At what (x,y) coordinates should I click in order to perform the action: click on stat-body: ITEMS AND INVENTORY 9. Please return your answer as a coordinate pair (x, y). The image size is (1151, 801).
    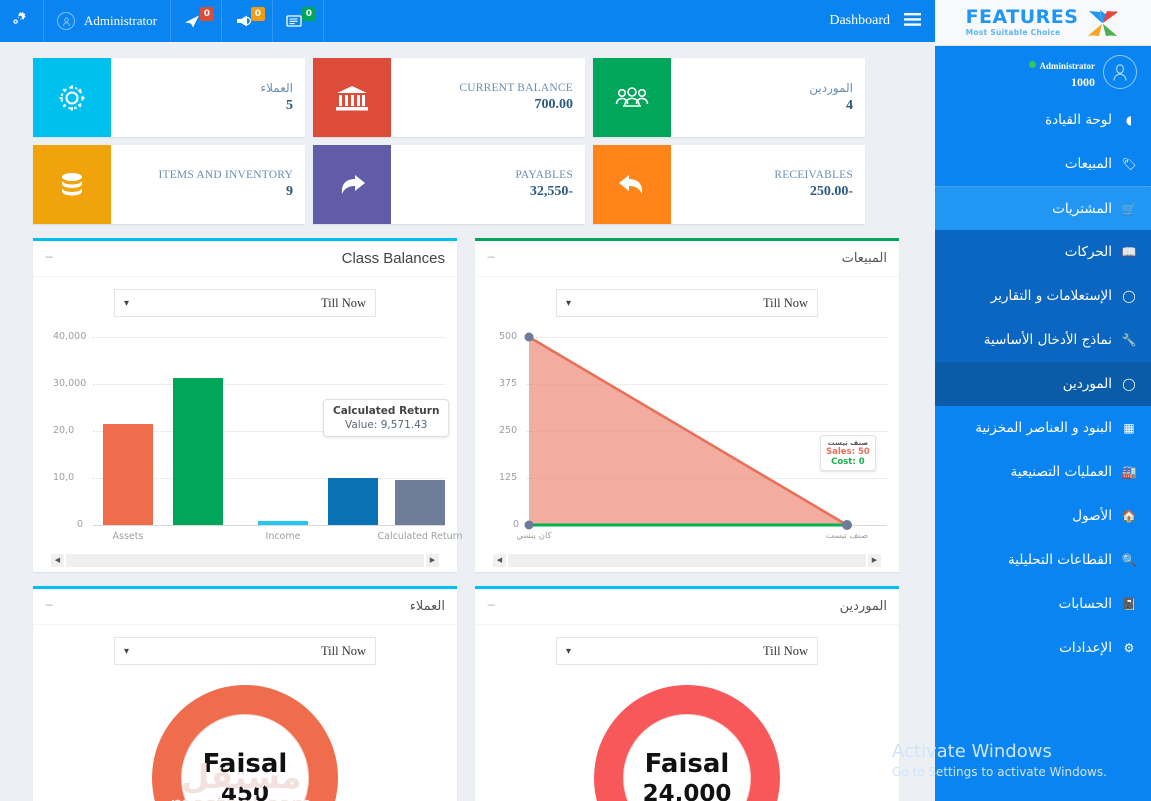
    Looking at the image, I should click on (208, 184).